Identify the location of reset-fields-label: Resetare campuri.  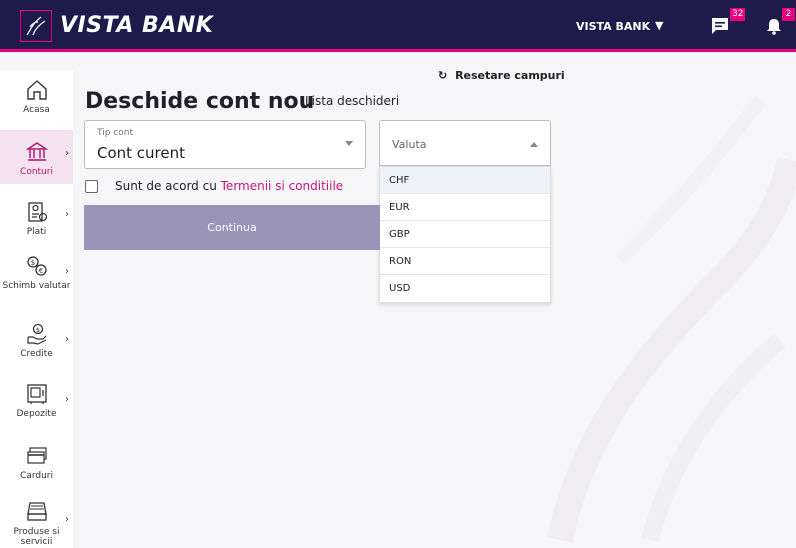
(510, 75).